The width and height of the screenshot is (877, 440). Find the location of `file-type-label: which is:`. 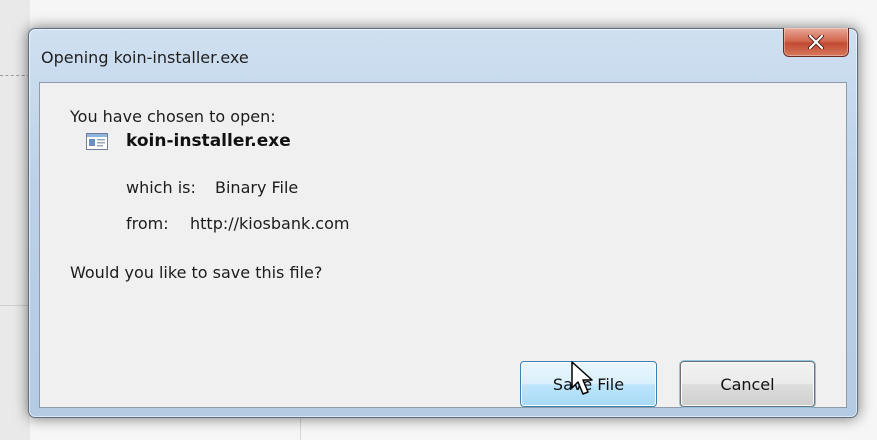

file-type-label: which is: is located at coordinates (161, 187).